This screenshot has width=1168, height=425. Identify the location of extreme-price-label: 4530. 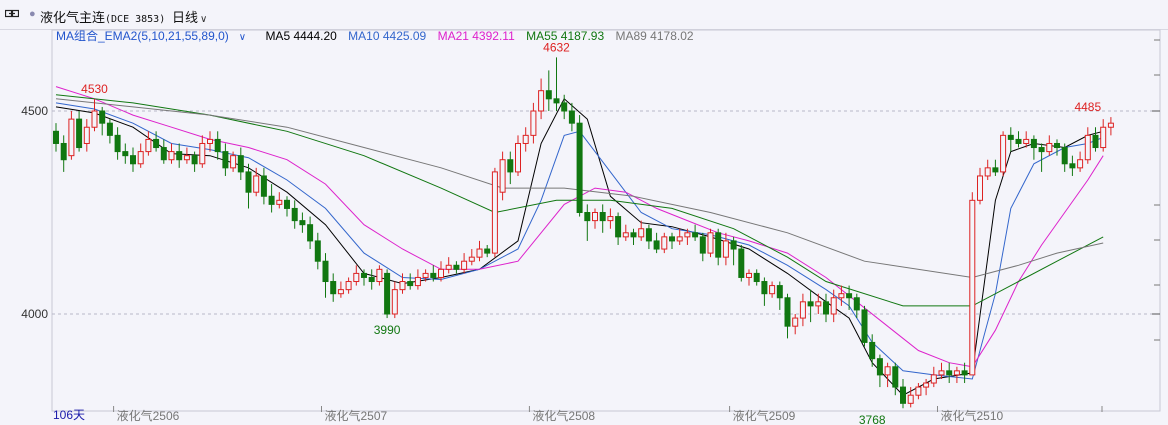
(94, 89).